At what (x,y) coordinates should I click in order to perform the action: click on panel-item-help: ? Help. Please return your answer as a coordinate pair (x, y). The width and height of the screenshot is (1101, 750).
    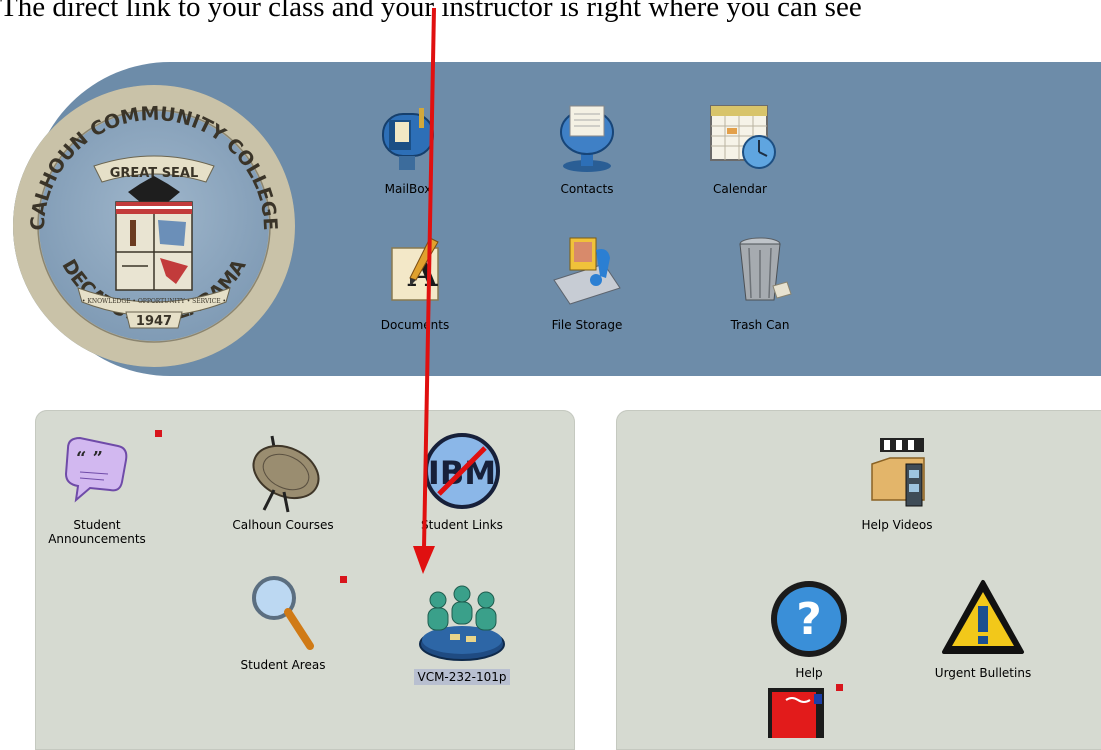
    Looking at the image, I should click on (809, 628).